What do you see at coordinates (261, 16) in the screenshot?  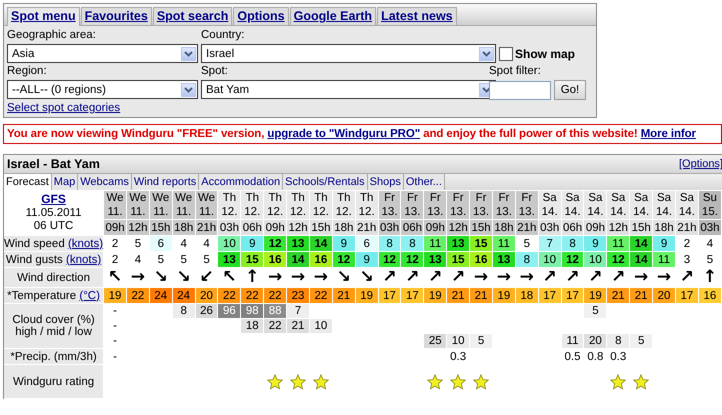 I see `menu-tab: Options` at bounding box center [261, 16].